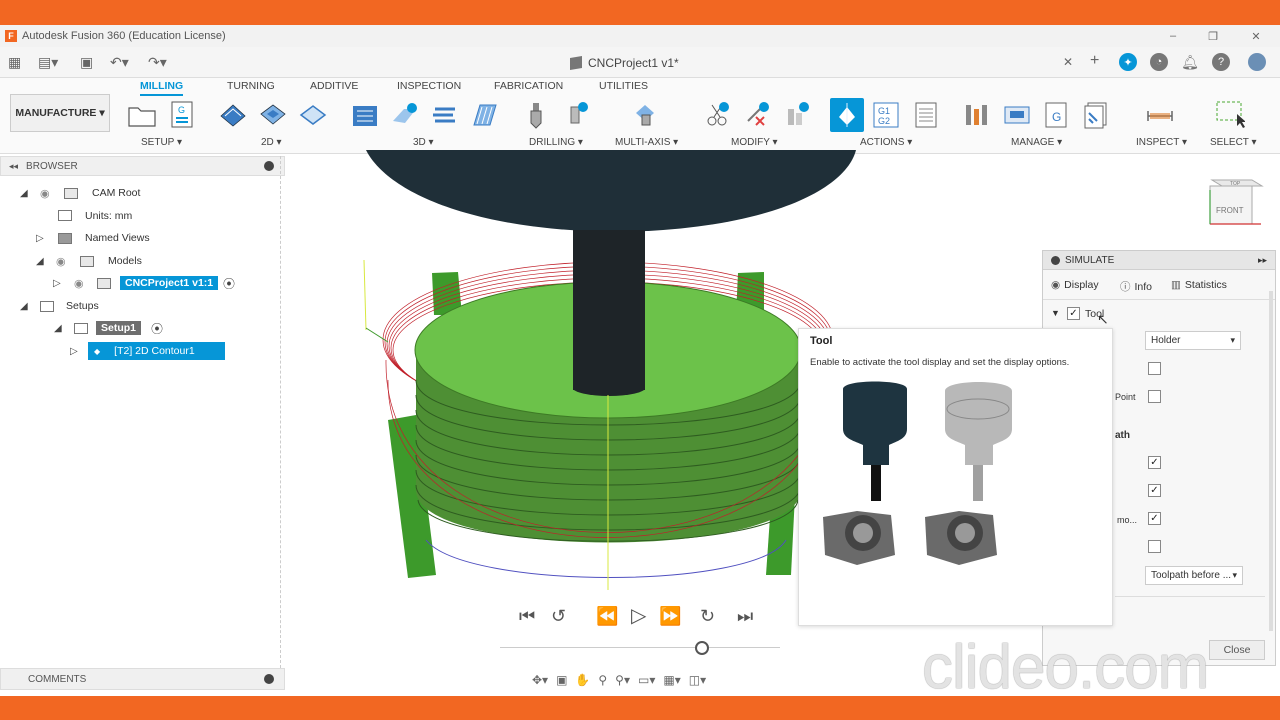 The width and height of the screenshot is (1280, 720). I want to click on grid-settings-icon: ▦▾, so click(671, 680).